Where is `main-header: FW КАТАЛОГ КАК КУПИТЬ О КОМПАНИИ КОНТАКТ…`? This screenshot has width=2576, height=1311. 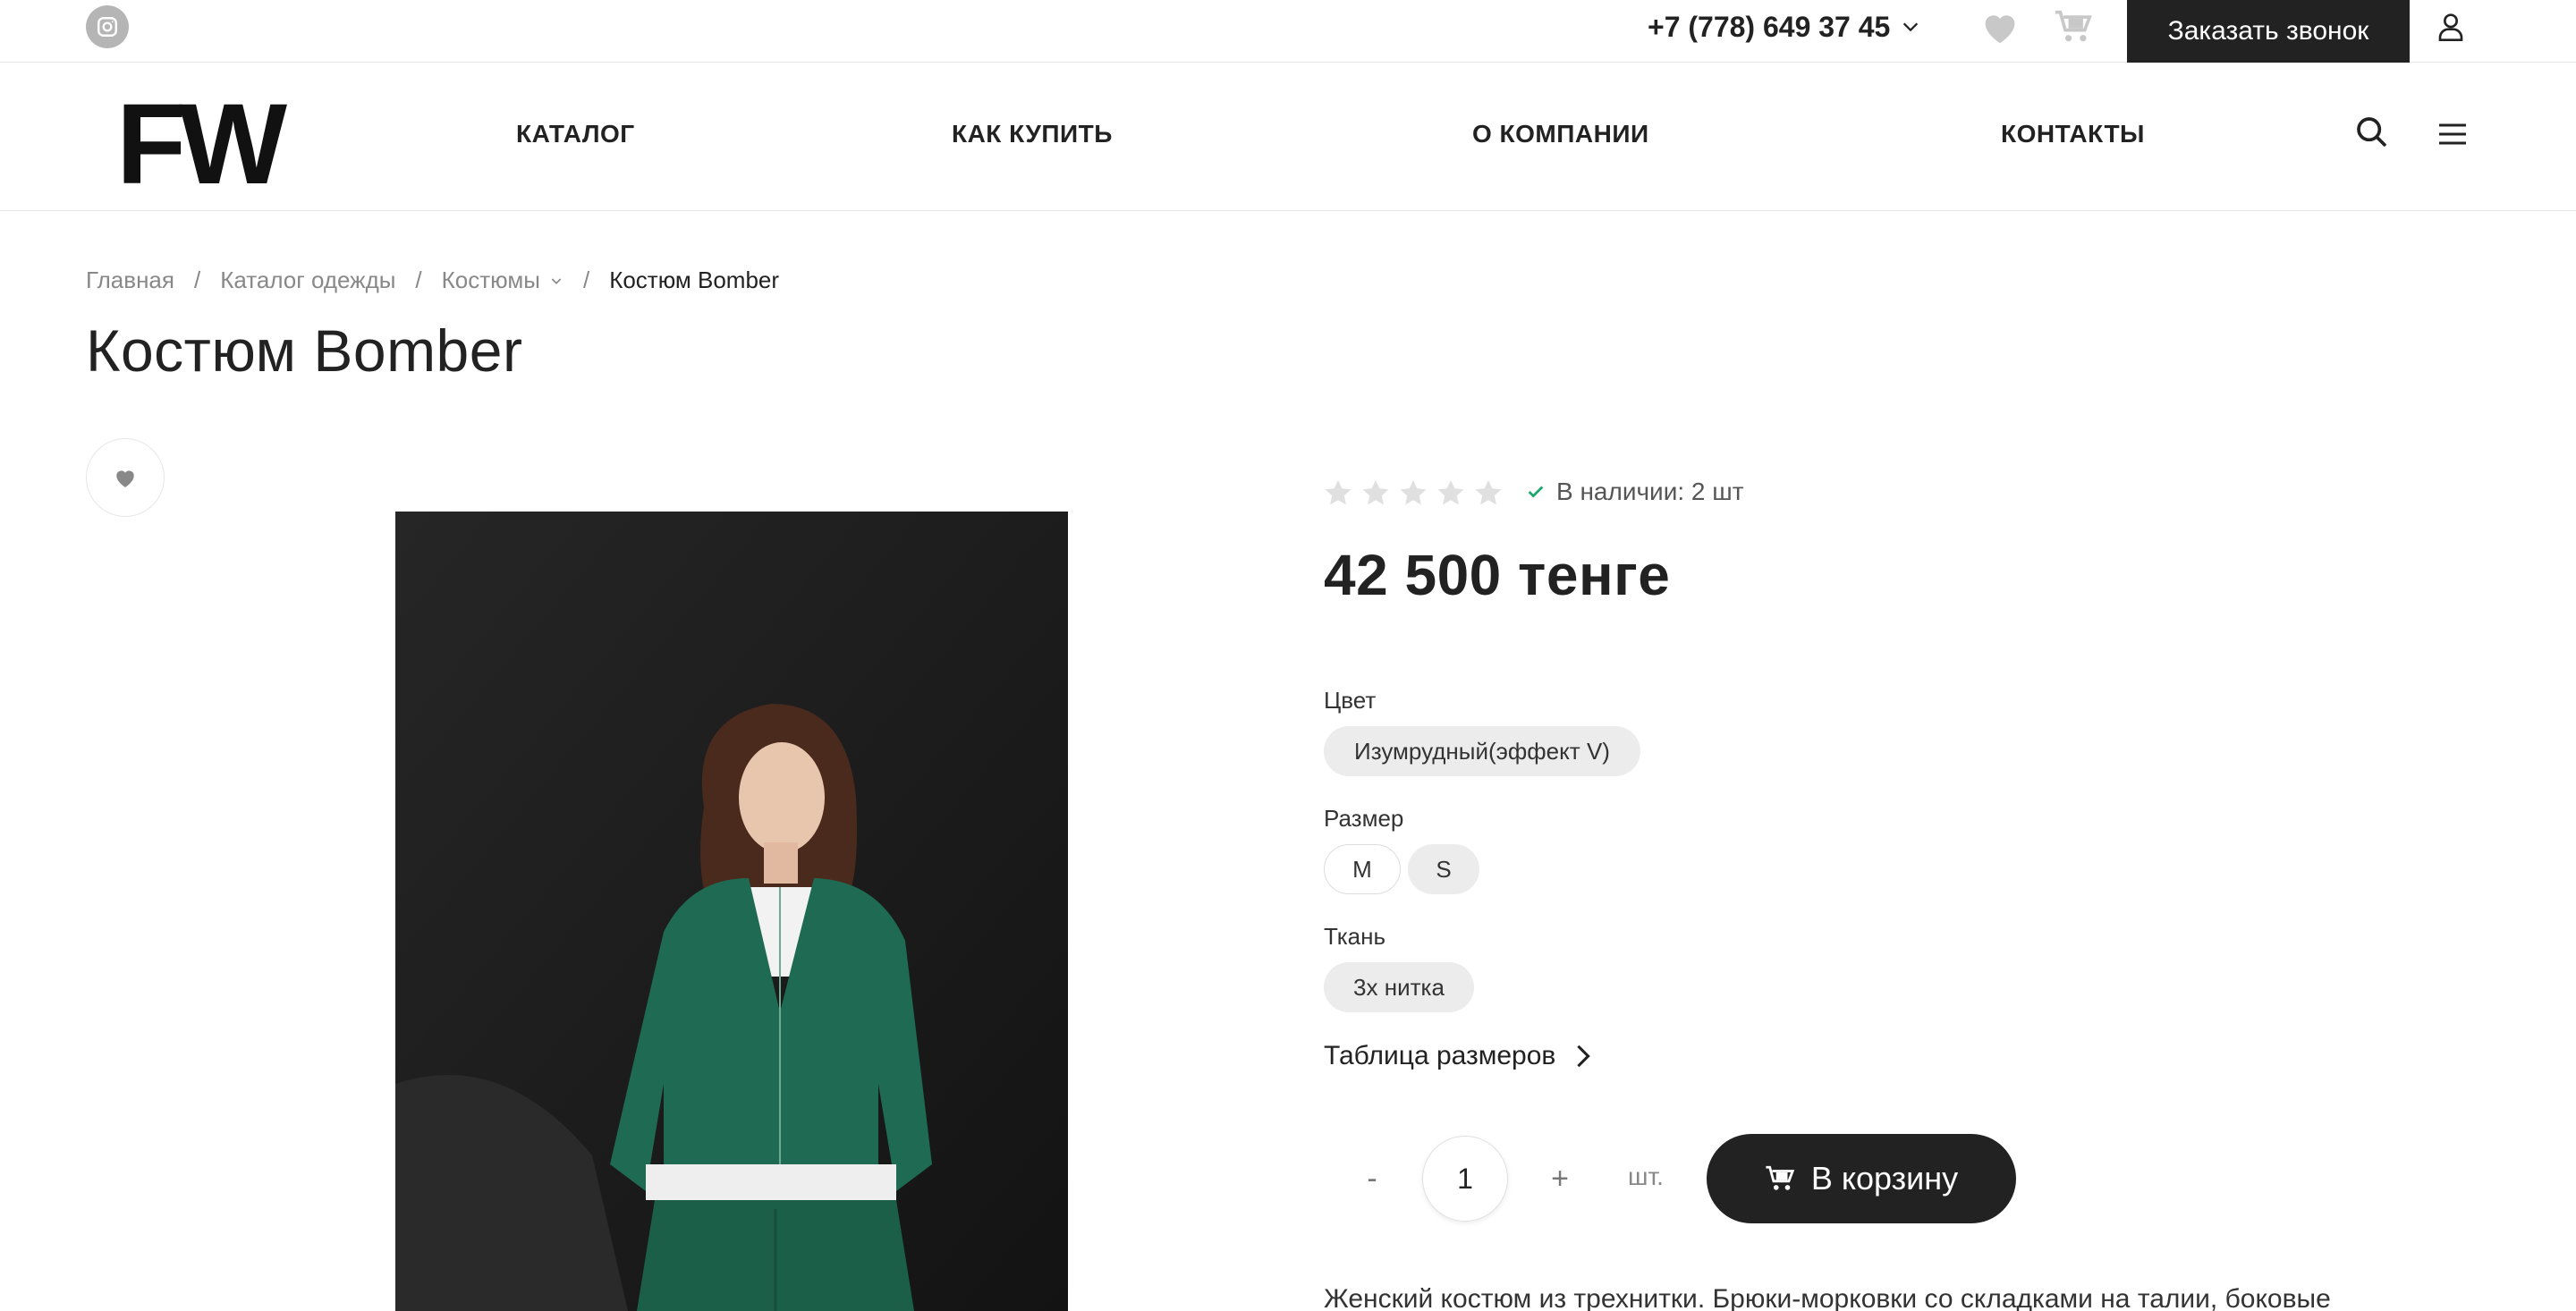
main-header: FW КАТАЛОГ КАК КУПИТЬ О КОМПАНИИ КОНТАКТ… is located at coordinates (1288, 137).